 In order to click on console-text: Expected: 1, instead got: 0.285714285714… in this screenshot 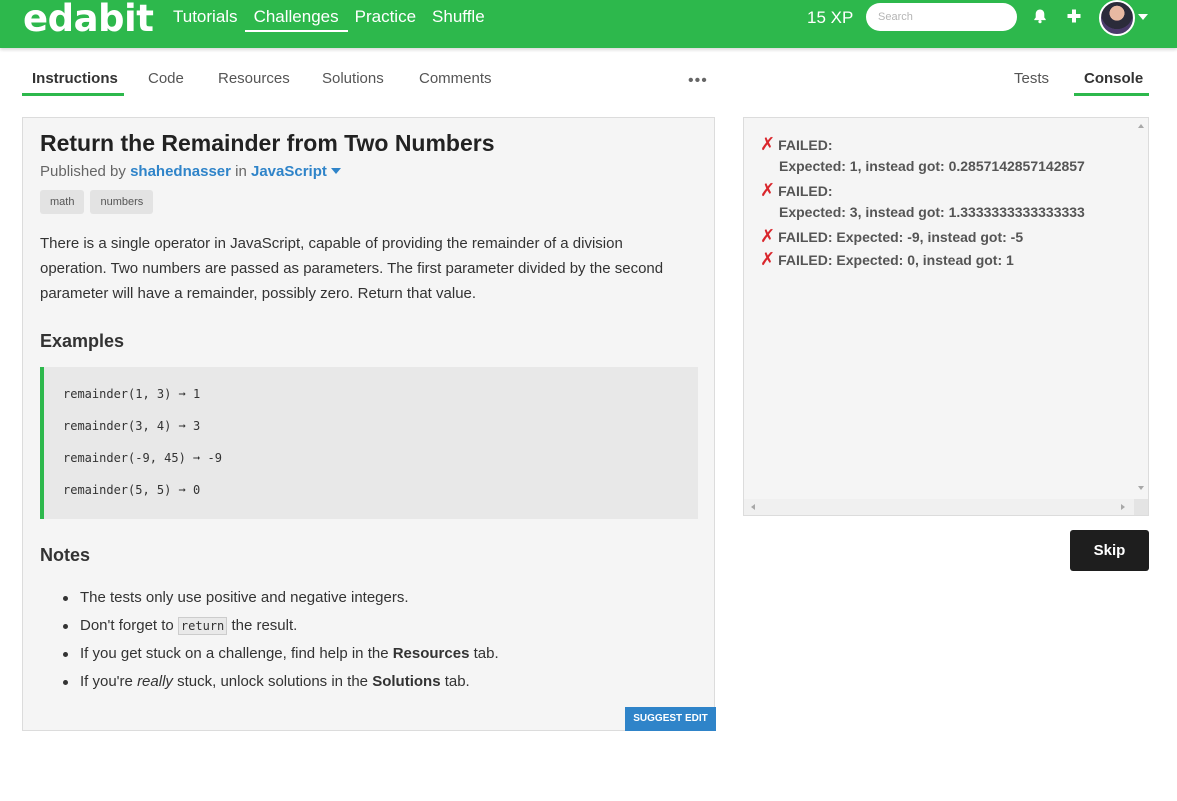, I will do `click(932, 166)`.